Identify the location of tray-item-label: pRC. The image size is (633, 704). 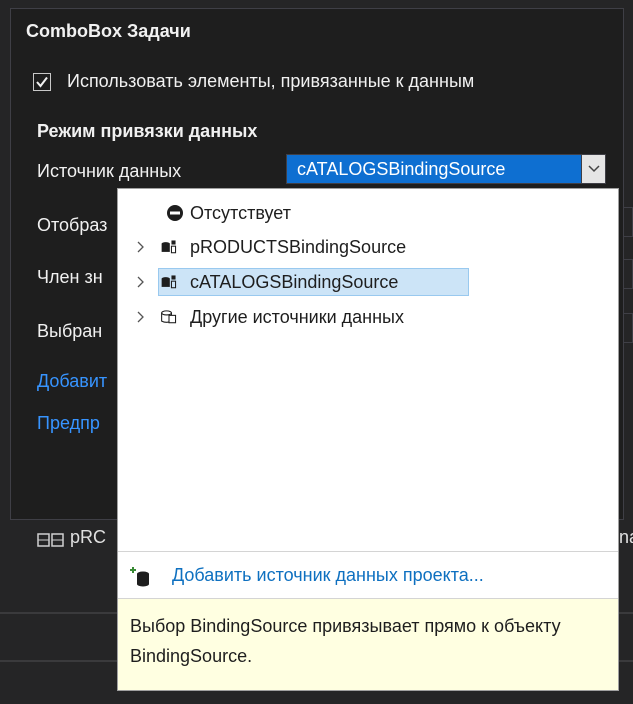
(88, 537).